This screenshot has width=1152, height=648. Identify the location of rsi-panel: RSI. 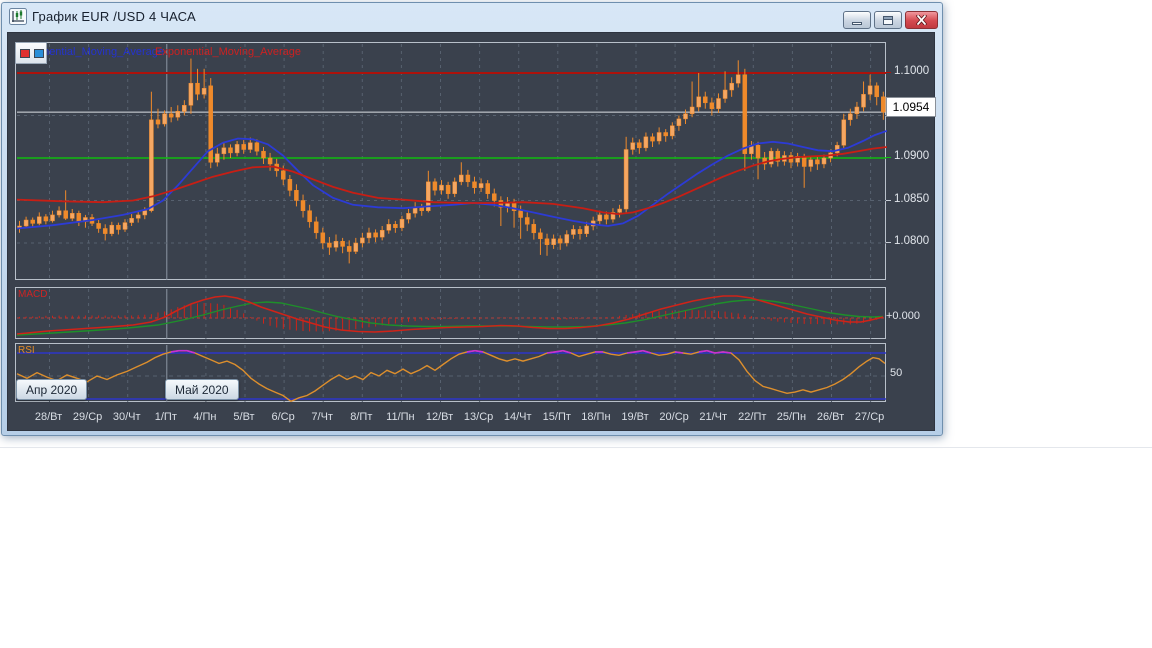
(451, 373).